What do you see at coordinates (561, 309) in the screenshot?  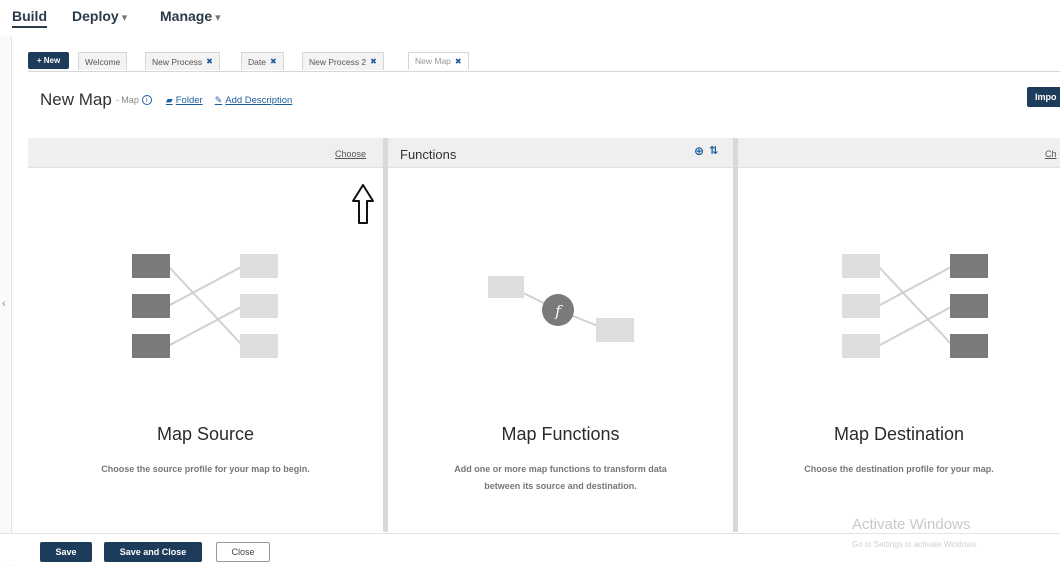 I see `functions-illustration: f` at bounding box center [561, 309].